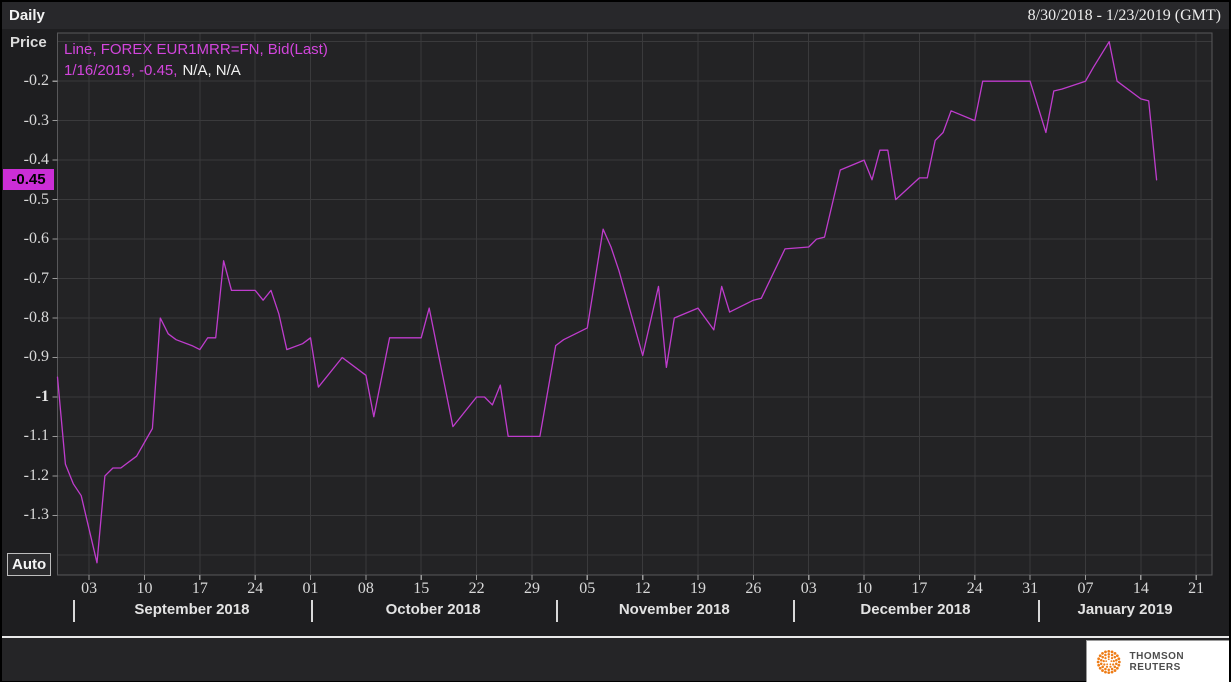 The width and height of the screenshot is (1231, 682). Describe the element at coordinates (36, 81) in the screenshot. I see `y-tick-label: -0.2` at that location.